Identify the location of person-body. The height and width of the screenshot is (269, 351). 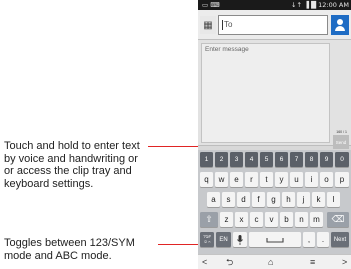
(340, 28).